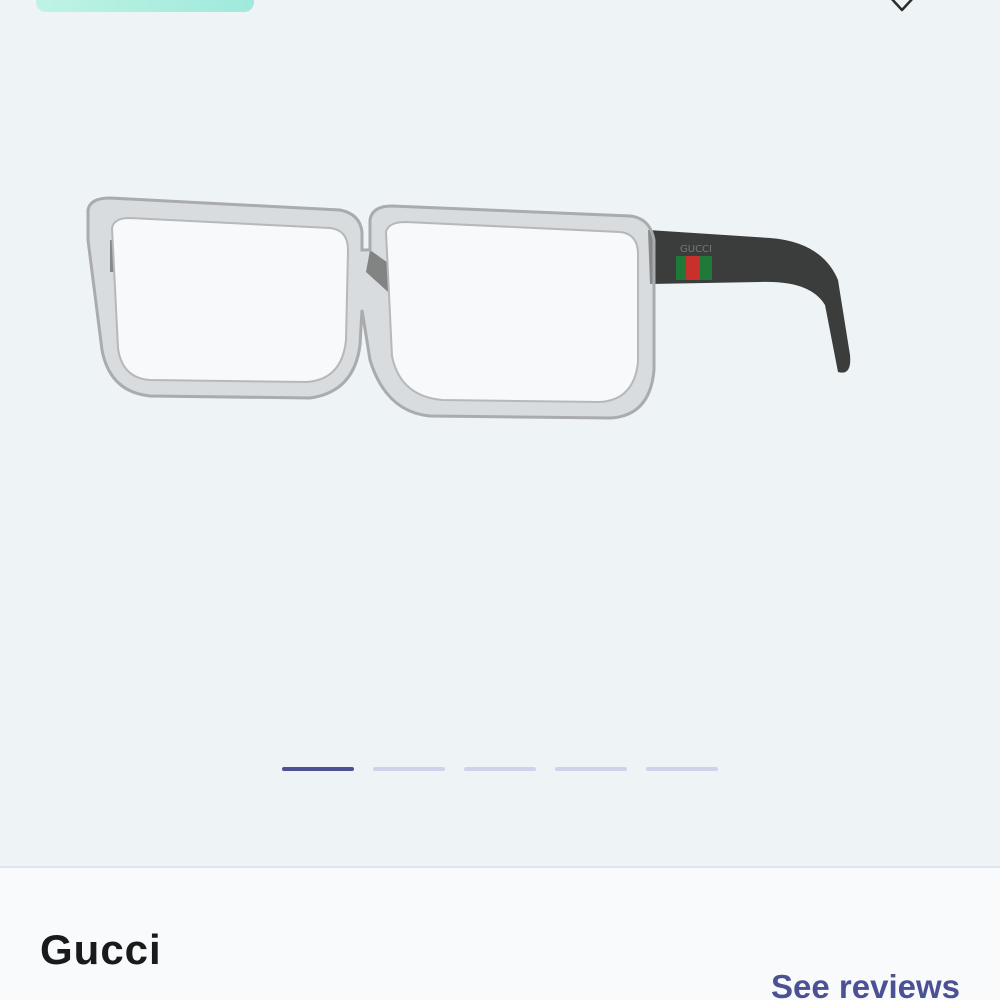  I want to click on promo-badge, so click(145, 6).